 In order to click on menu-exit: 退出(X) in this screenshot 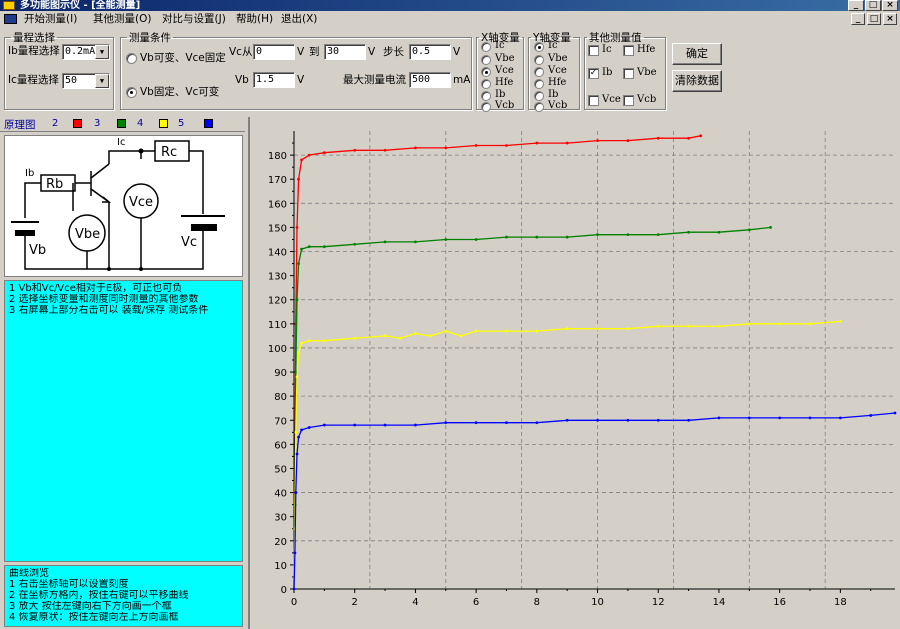, I will do `click(299, 19)`.